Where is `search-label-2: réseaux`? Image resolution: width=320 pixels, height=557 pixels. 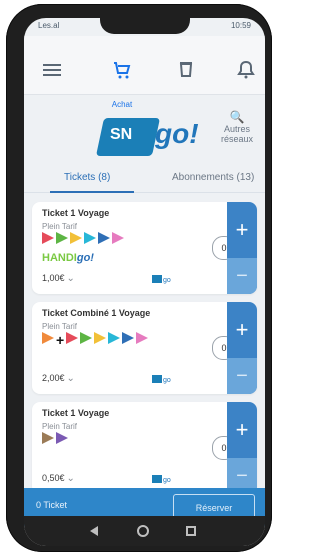 search-label-2: réseaux is located at coordinates (237, 139).